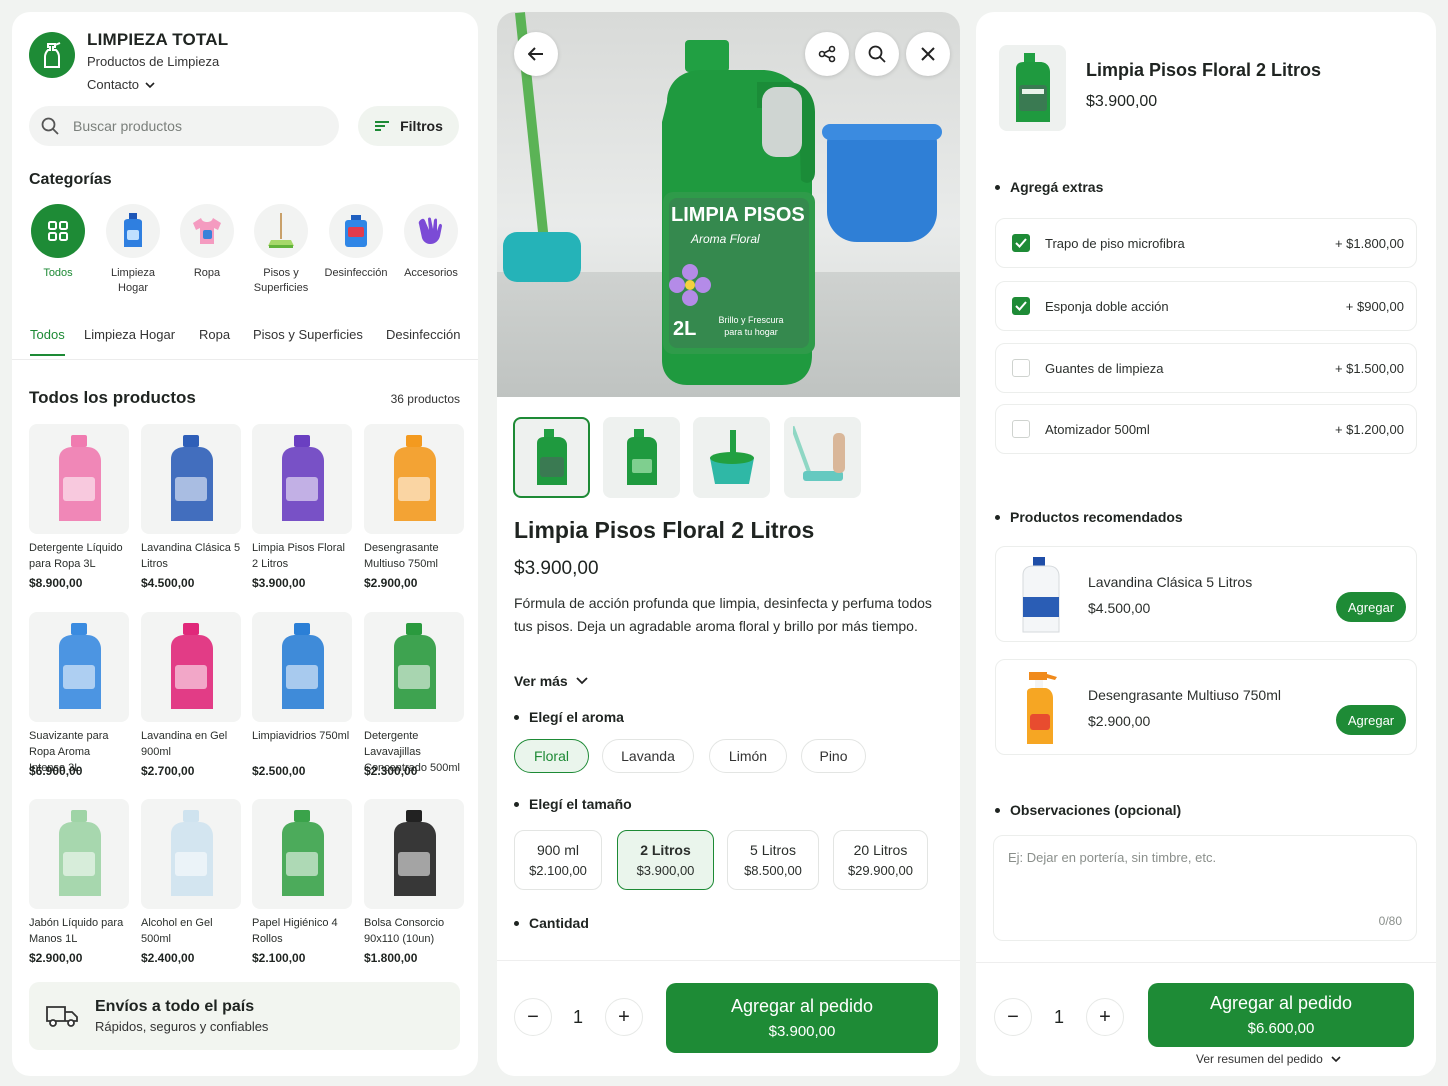  I want to click on tab-pisos-superficies: Pisos y Superficies, so click(308, 340).